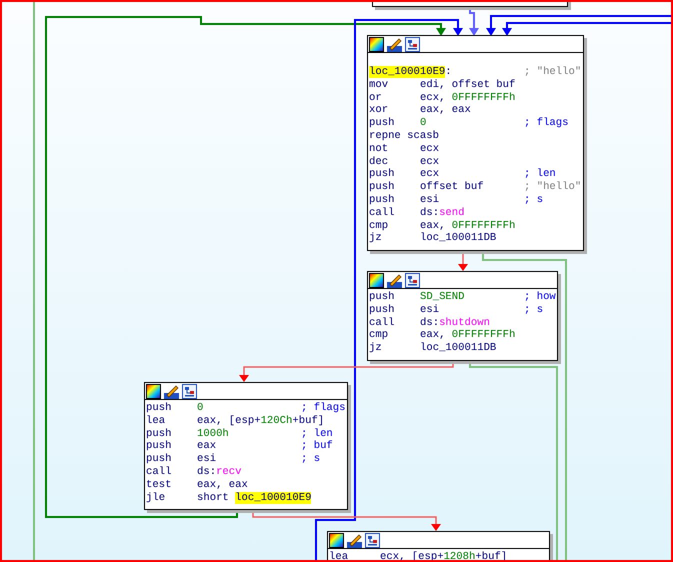 The width and height of the screenshot is (673, 562). Describe the element at coordinates (213, 434) in the screenshot. I see `operand: 1000h` at that location.